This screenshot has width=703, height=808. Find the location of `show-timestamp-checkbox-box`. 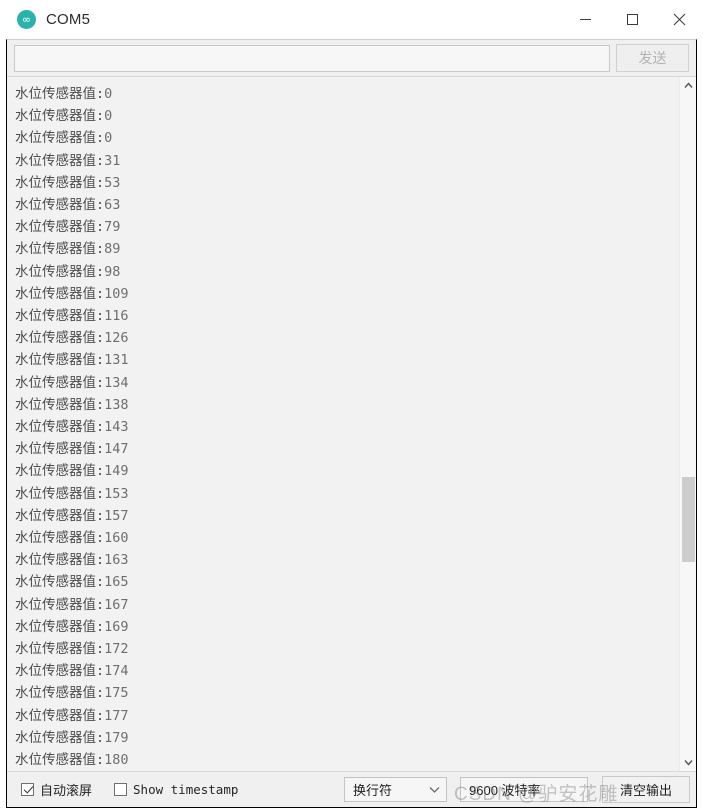

show-timestamp-checkbox-box is located at coordinates (121, 790).